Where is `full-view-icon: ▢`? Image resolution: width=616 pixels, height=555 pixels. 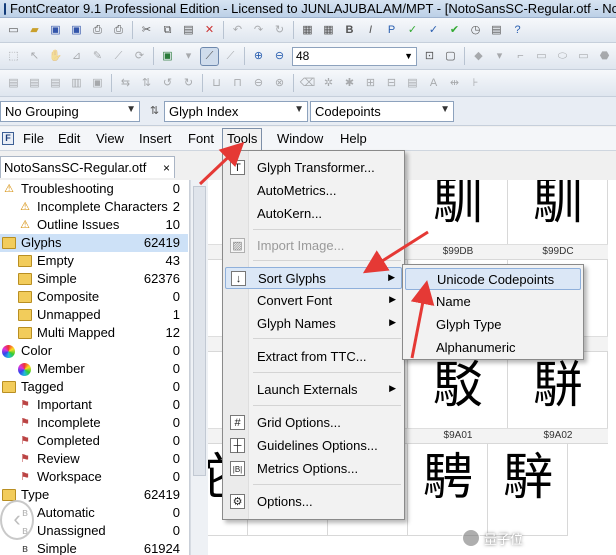 full-view-icon: ▢ is located at coordinates (450, 56).